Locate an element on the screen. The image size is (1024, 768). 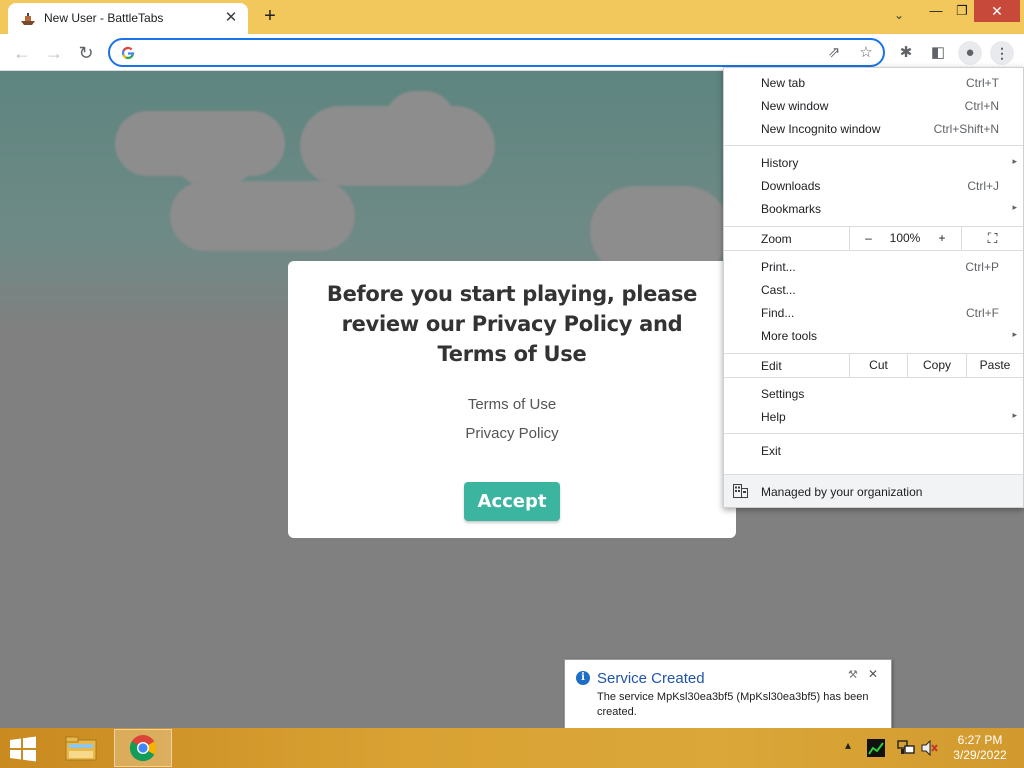
menu-shortcut: Ctrl+F is located at coordinates (982, 313).